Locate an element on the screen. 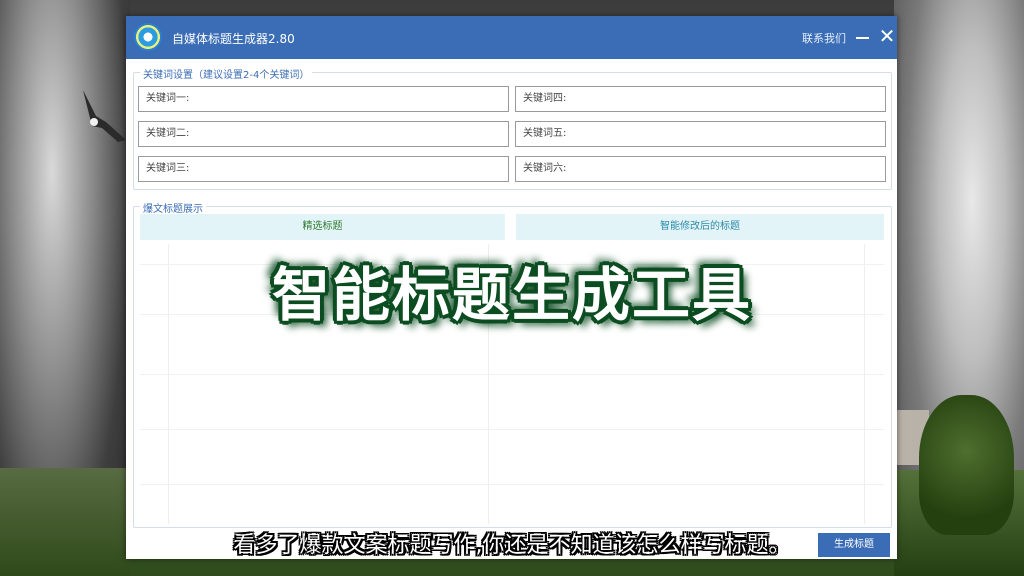 The image size is (1024, 576). keyword-3-field: 关键词三: is located at coordinates (323, 169).